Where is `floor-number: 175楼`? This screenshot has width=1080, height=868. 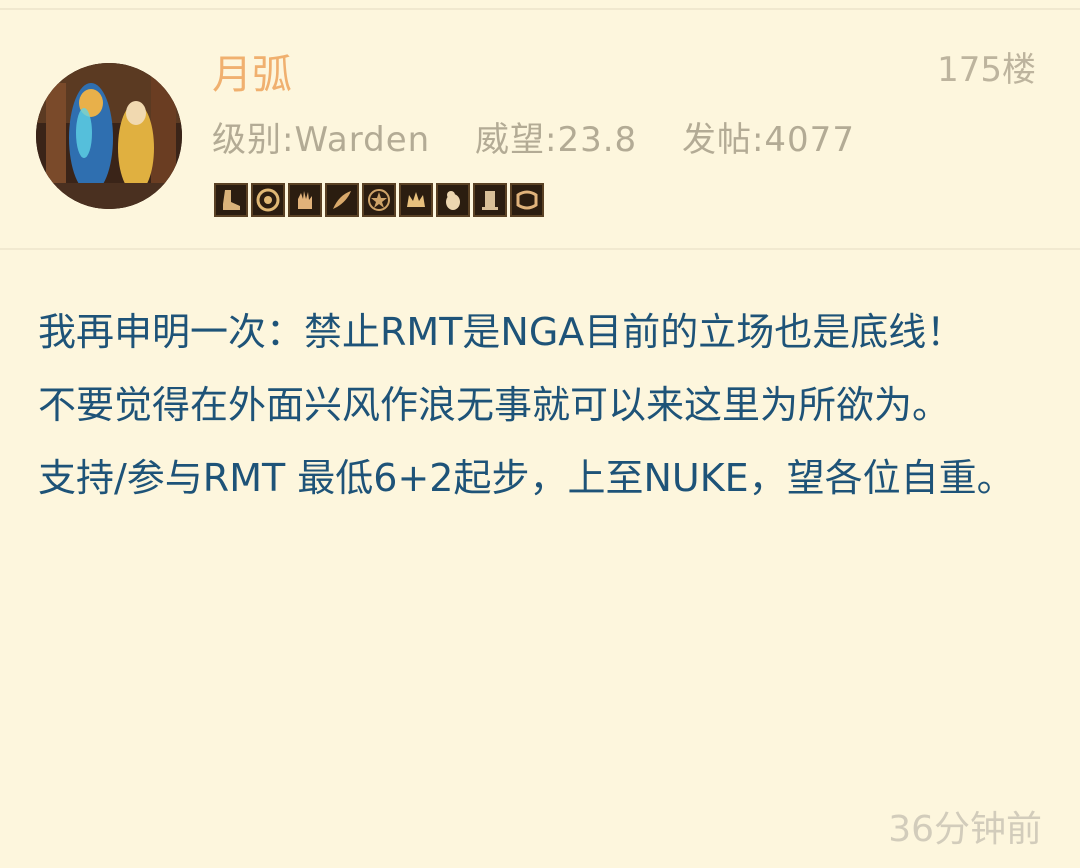 floor-number: 175楼 is located at coordinates (986, 70).